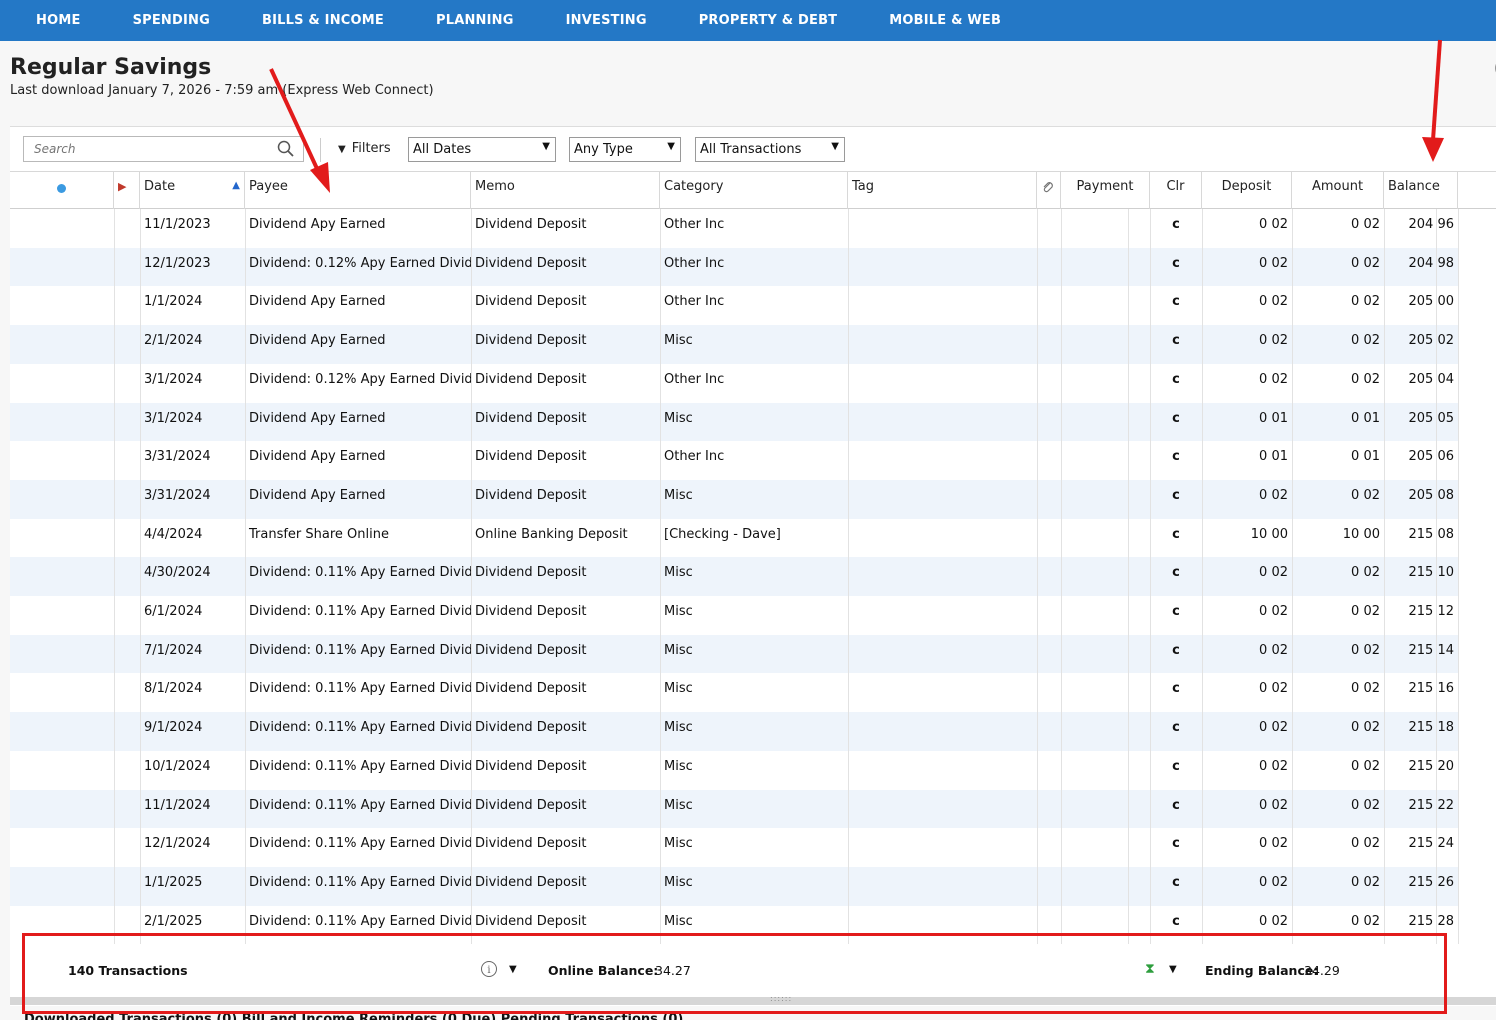 The width and height of the screenshot is (1496, 1020). I want to click on transaction-count: 140 Transactions, so click(128, 970).